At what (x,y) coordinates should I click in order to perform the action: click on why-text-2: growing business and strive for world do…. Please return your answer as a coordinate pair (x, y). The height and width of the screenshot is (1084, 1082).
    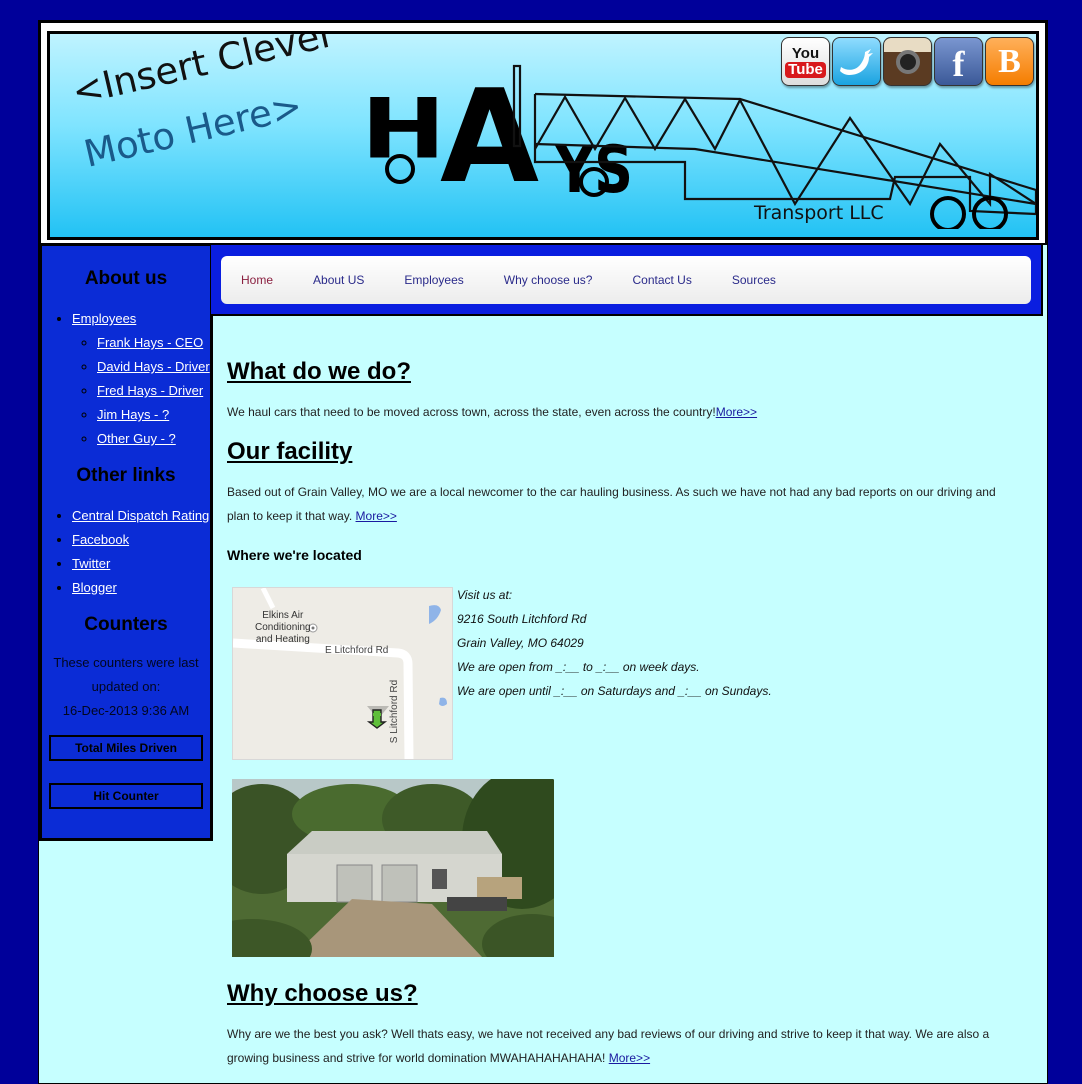
    Looking at the image, I should click on (416, 1058).